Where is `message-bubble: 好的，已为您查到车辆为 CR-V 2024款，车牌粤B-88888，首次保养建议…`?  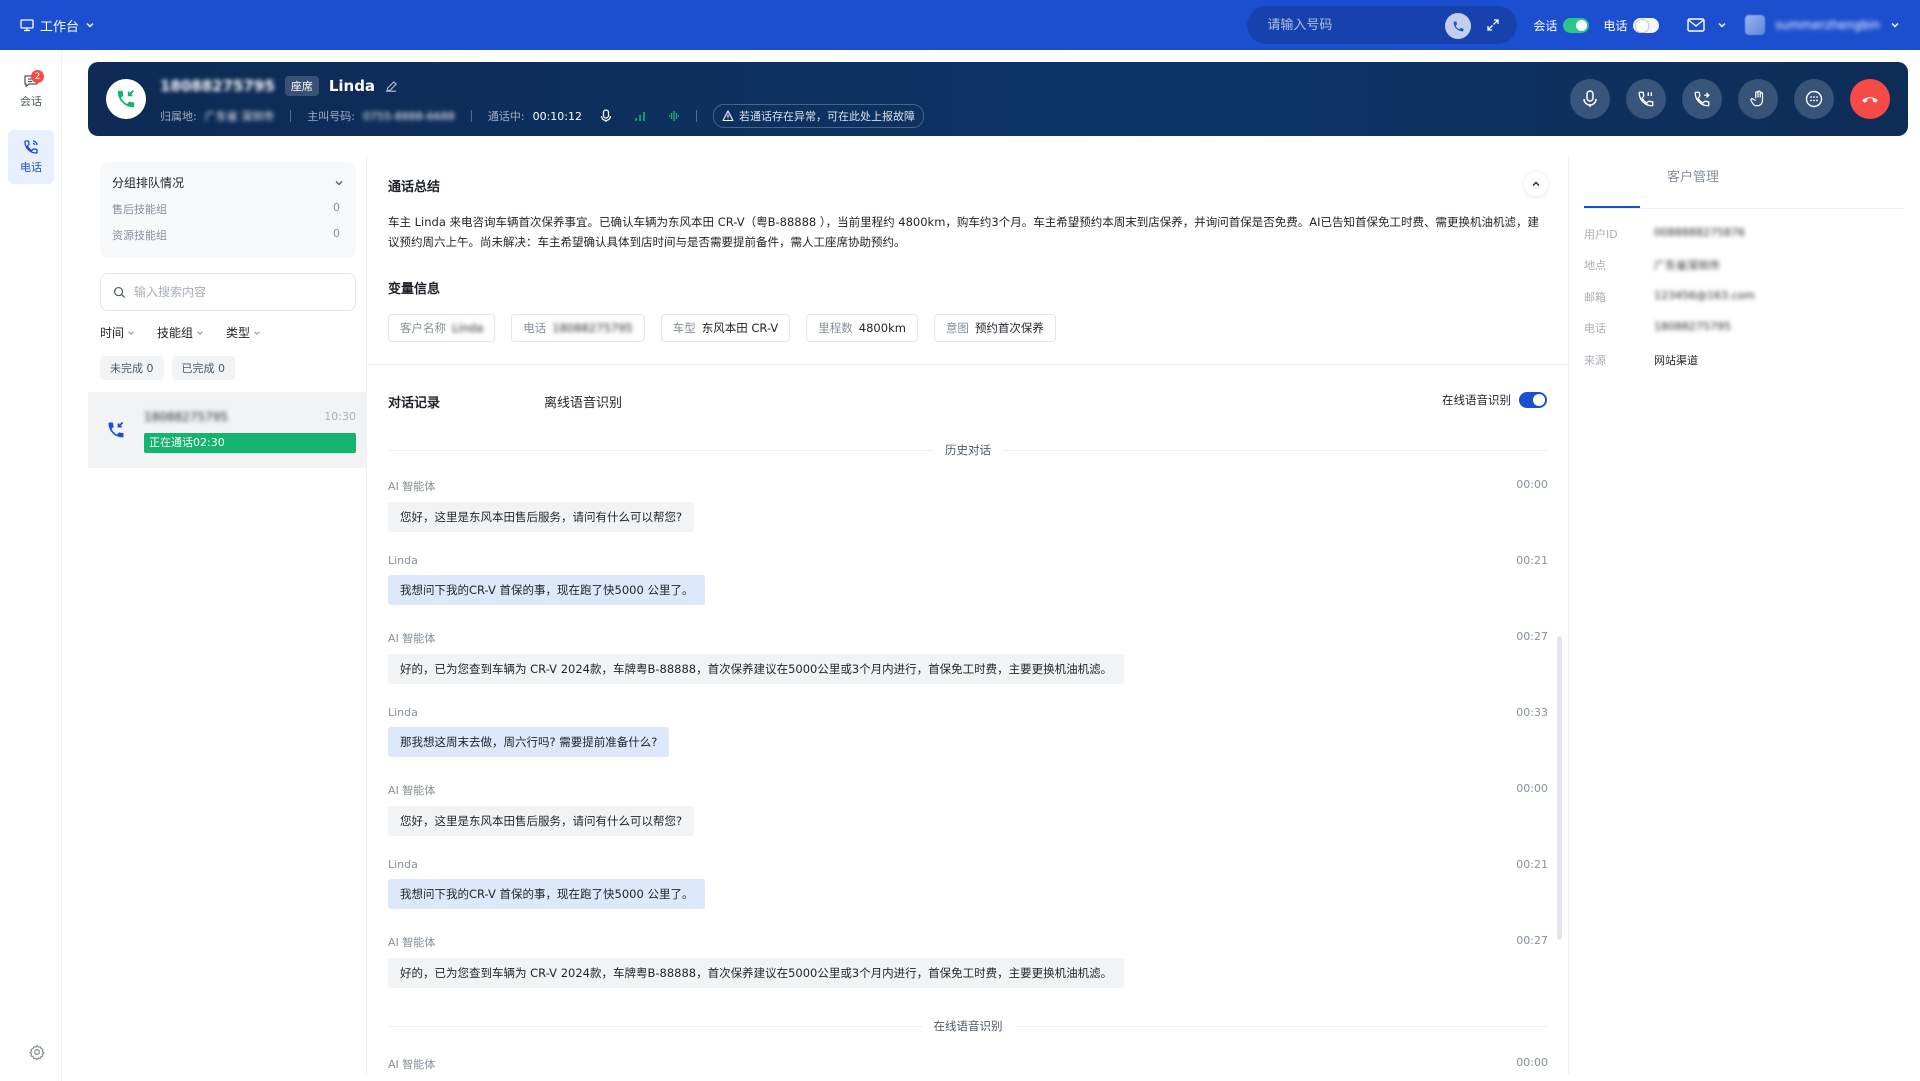 message-bubble: 好的，已为您查到车辆为 CR-V 2024款，车牌粤B-88888，首次保养建议… is located at coordinates (756, 669).